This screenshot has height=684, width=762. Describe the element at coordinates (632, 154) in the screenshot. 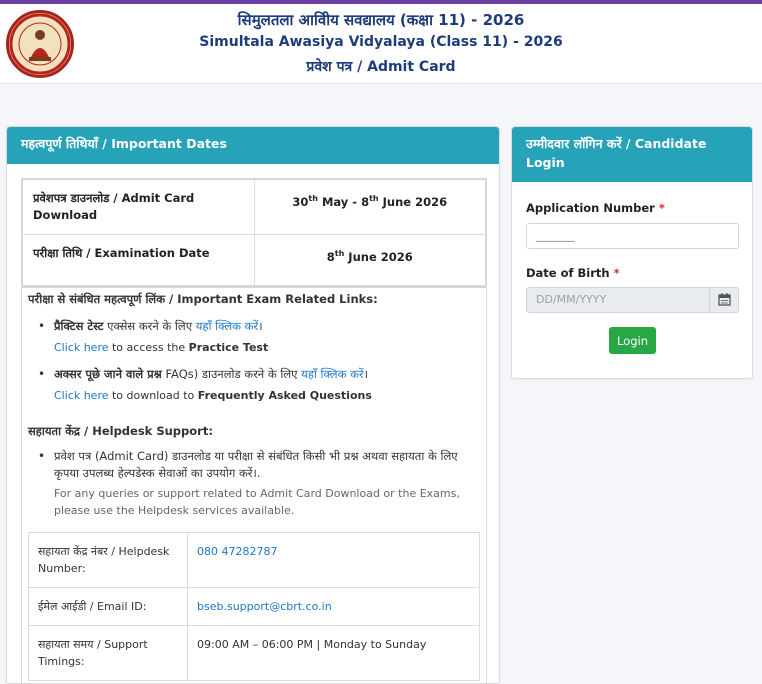

I see `login-title: उम्मीदवार लॉगिन करें / Candidate Login` at that location.